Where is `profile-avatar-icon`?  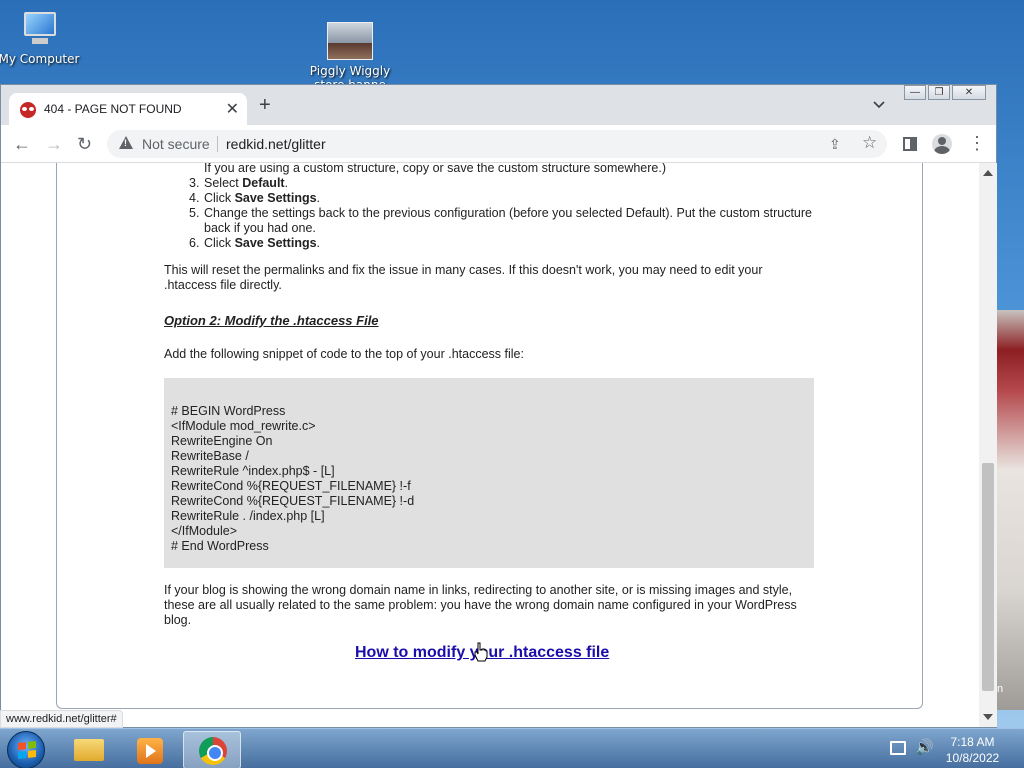 profile-avatar-icon is located at coordinates (942, 144).